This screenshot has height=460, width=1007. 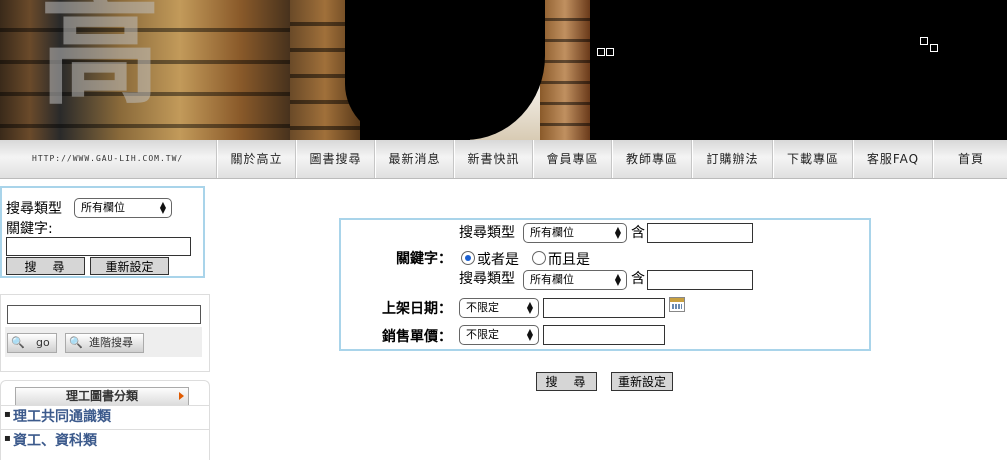 I want to click on advanced-search-button: 🔍 進階搜尋, so click(x=104, y=343).